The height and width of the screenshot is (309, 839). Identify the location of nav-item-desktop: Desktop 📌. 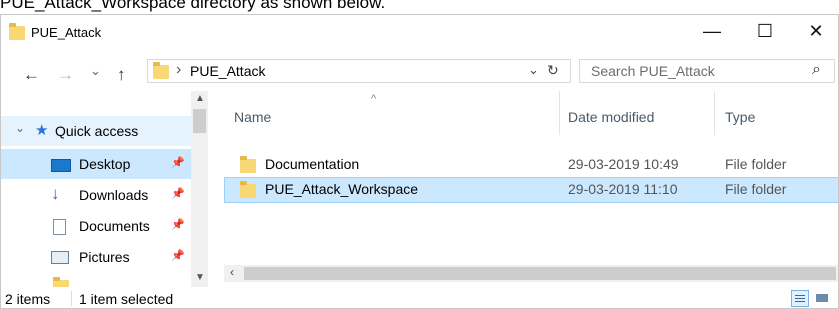
(97, 164).